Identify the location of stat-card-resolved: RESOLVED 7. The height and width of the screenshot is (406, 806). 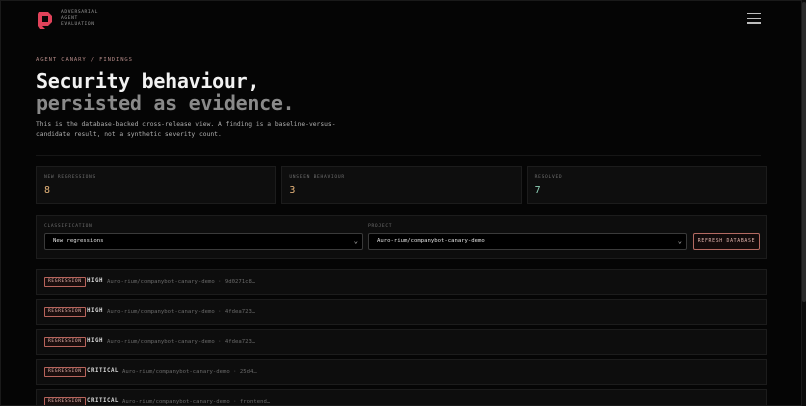
(646, 185).